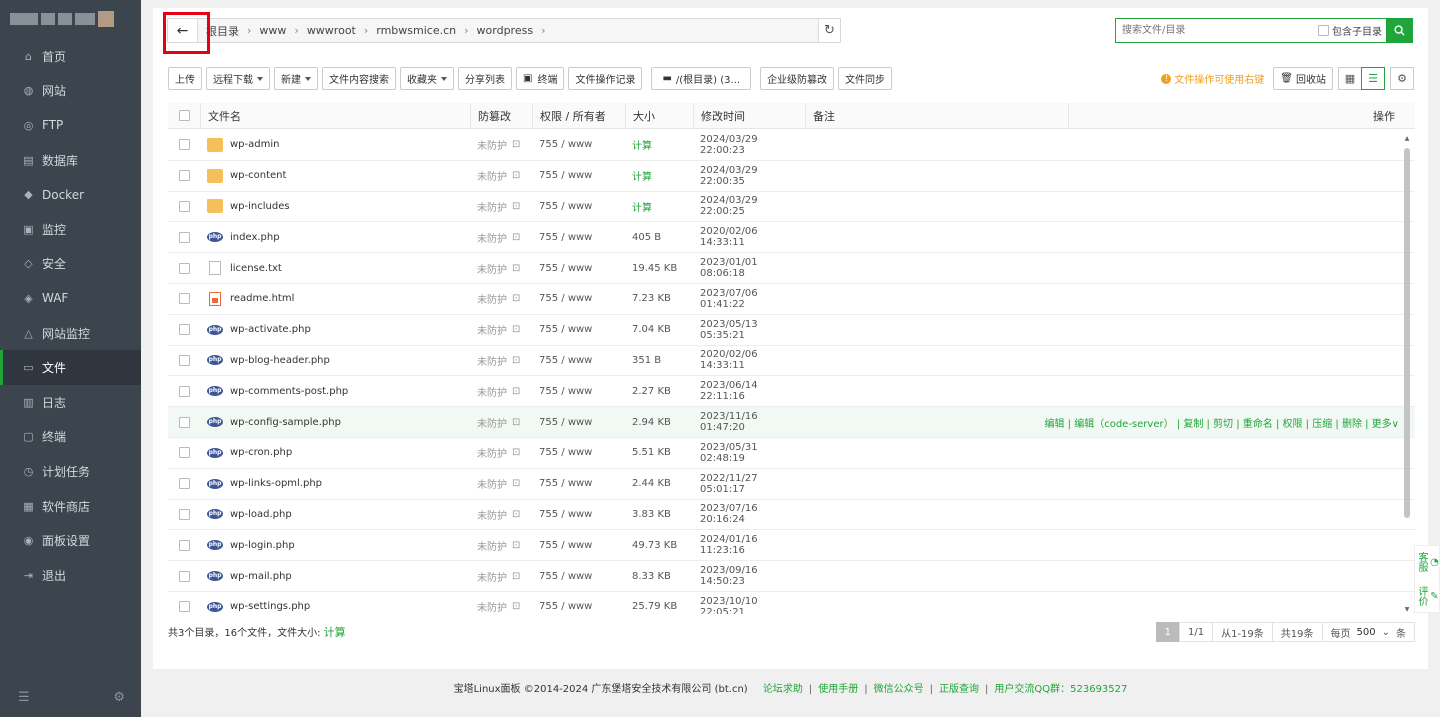  Describe the element at coordinates (1217, 30) in the screenshot. I see `search-input` at that location.